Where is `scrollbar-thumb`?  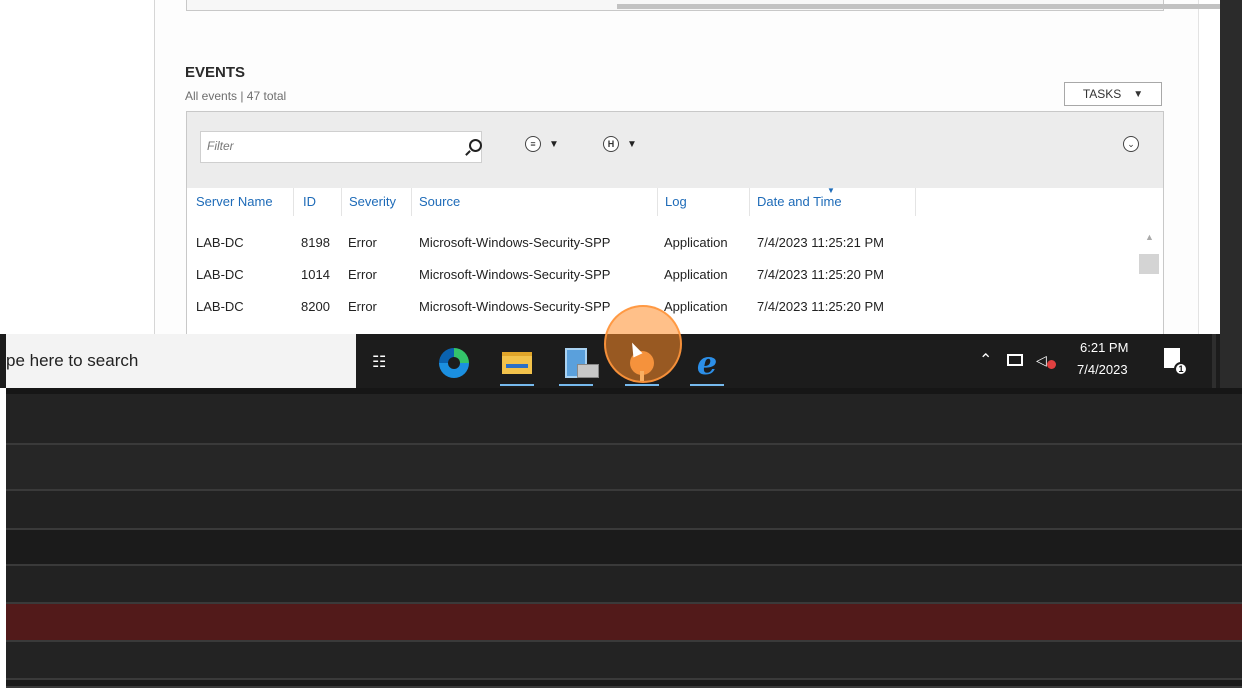 scrollbar-thumb is located at coordinates (1149, 264).